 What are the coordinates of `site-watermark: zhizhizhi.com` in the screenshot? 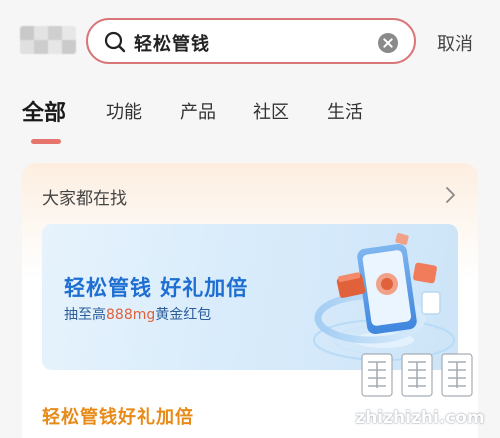 It's located at (420, 392).